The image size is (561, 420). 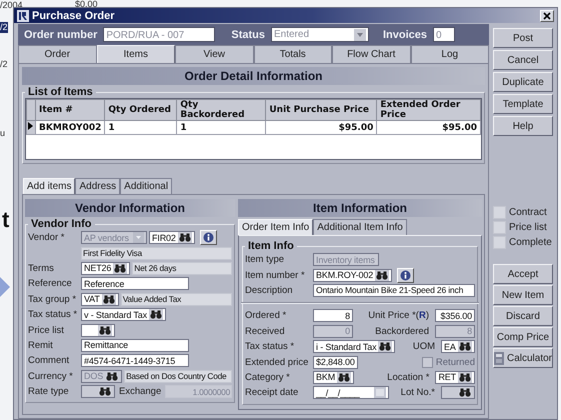 I want to click on tab: Additional Item Info, so click(x=360, y=227).